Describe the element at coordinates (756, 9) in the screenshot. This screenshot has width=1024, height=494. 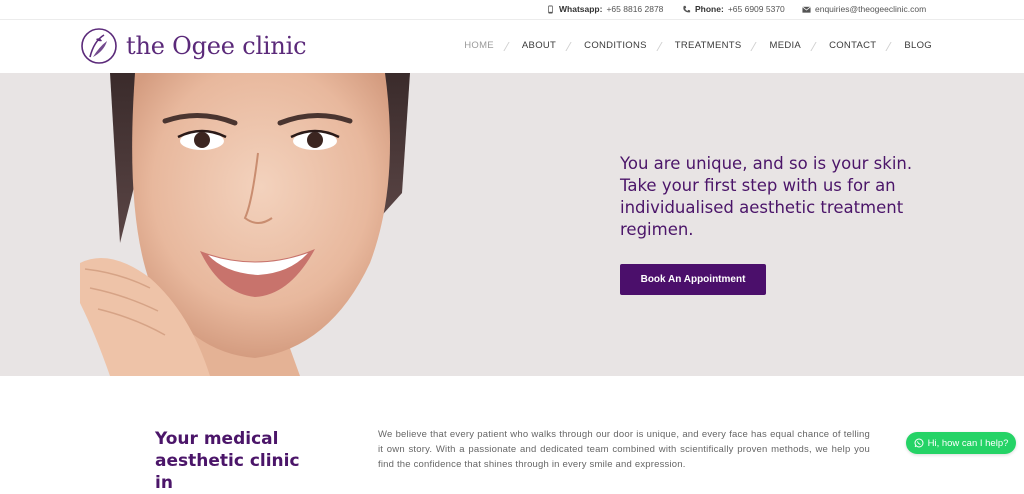
I see `phone-number: +65 6909 5370` at that location.